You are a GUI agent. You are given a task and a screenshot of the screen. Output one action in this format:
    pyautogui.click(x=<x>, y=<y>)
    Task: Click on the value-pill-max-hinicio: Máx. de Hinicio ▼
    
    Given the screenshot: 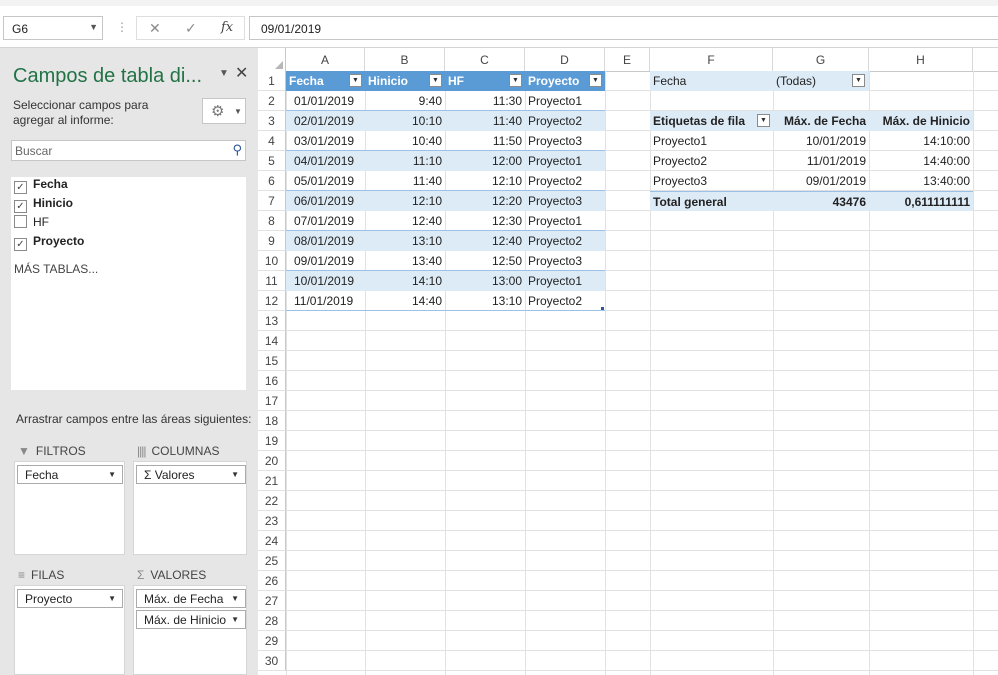 What is the action you would take?
    pyautogui.click(x=191, y=619)
    